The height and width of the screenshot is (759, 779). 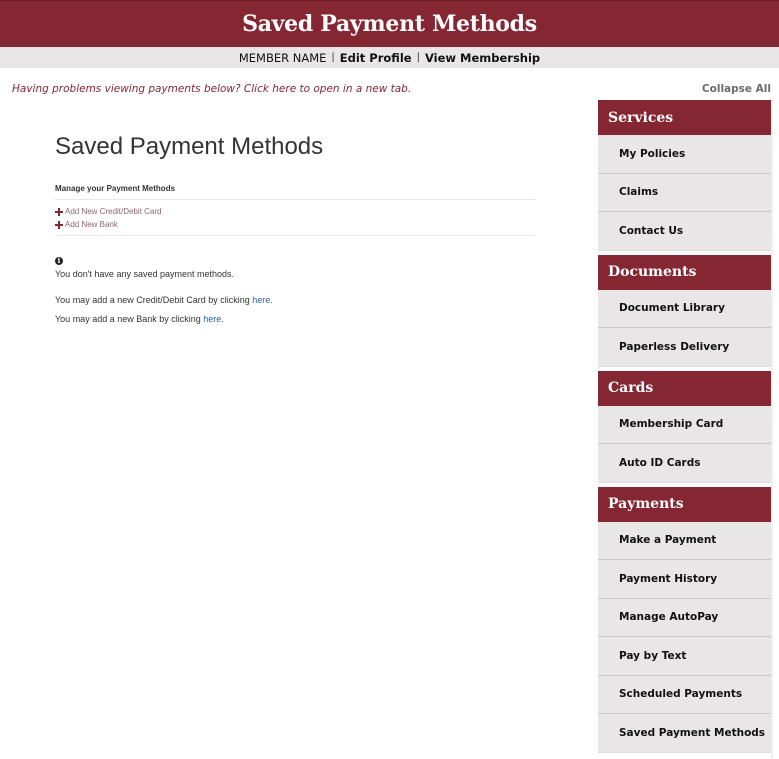 I want to click on add-bank-hint: You may add a new Bank by clicking here., so click(x=295, y=319).